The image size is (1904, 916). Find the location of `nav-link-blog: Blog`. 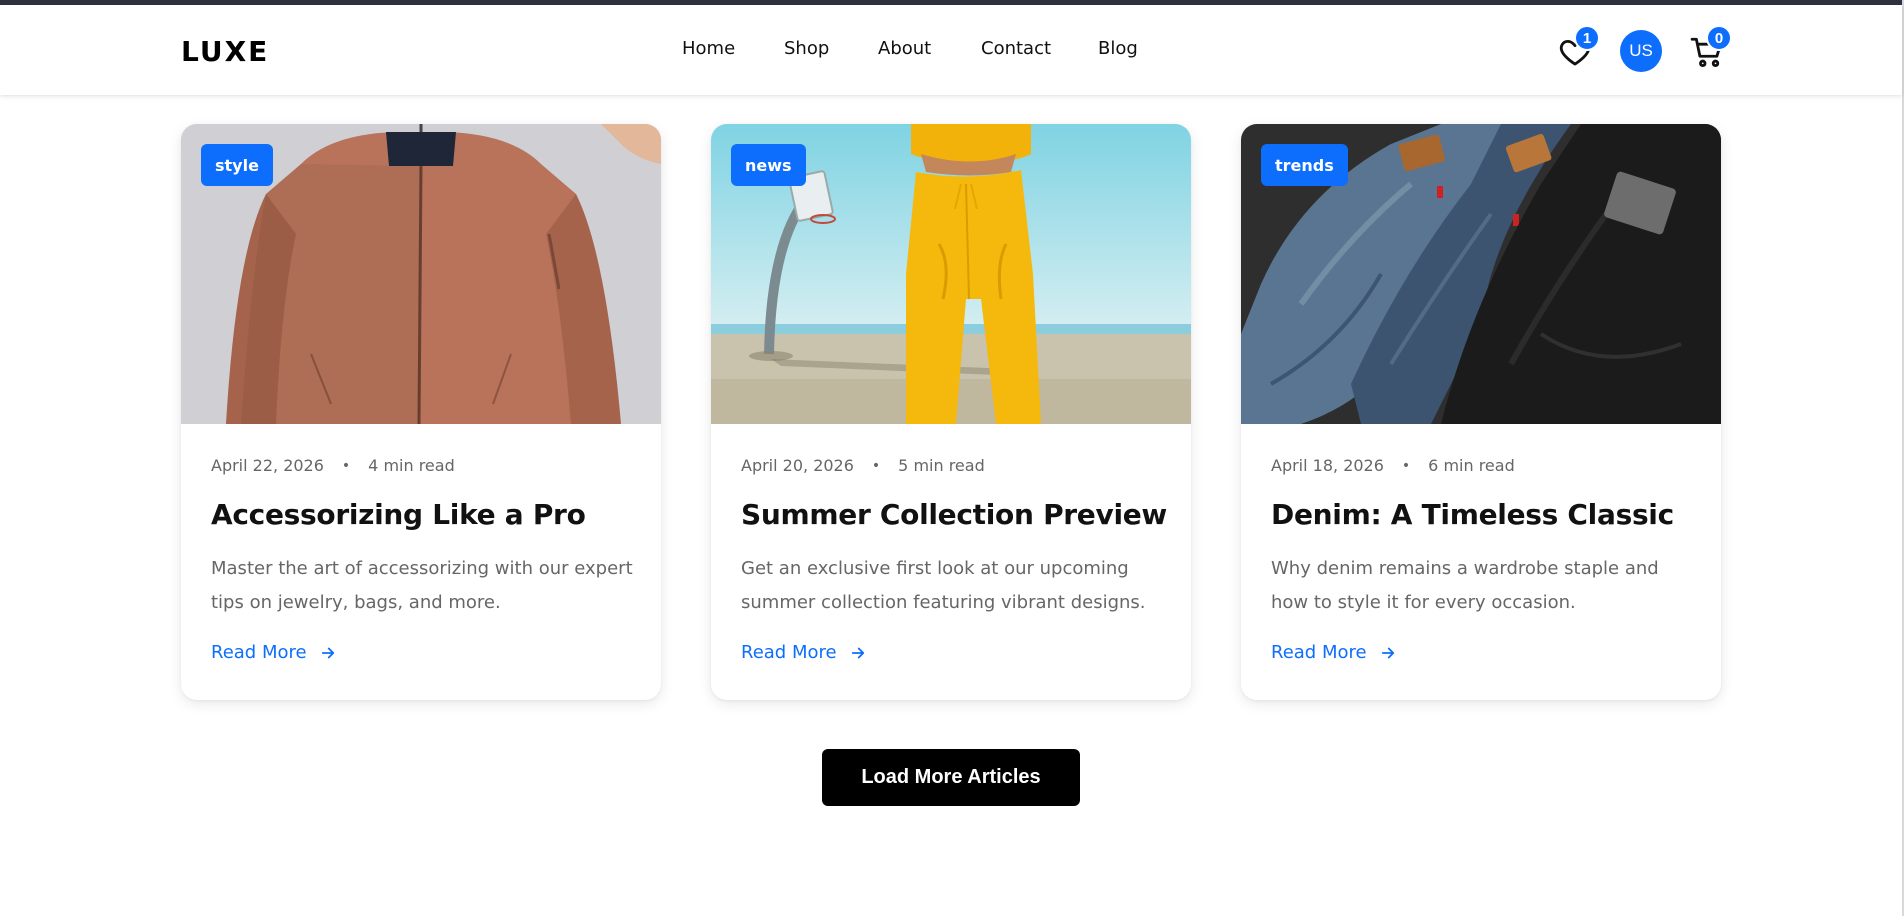

nav-link-blog: Blog is located at coordinates (1118, 48).